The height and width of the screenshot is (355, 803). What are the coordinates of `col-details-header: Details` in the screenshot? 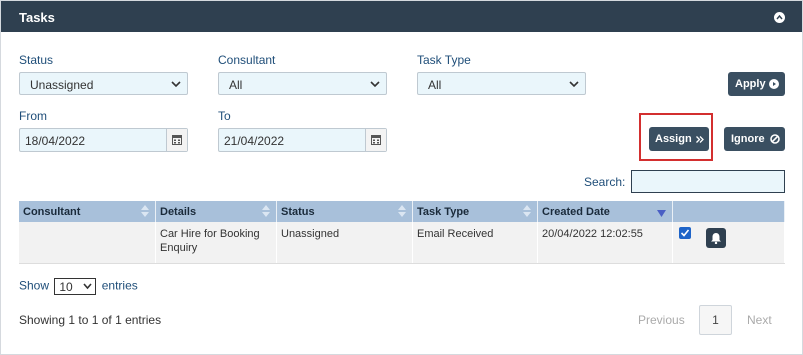 It's located at (216, 211).